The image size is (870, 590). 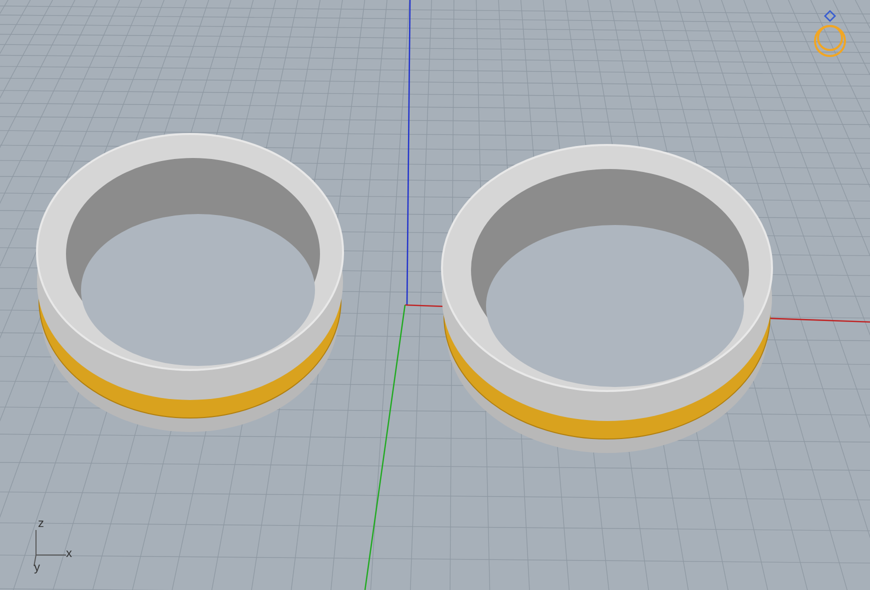 I want to click on axis-label: y, so click(x=37, y=567).